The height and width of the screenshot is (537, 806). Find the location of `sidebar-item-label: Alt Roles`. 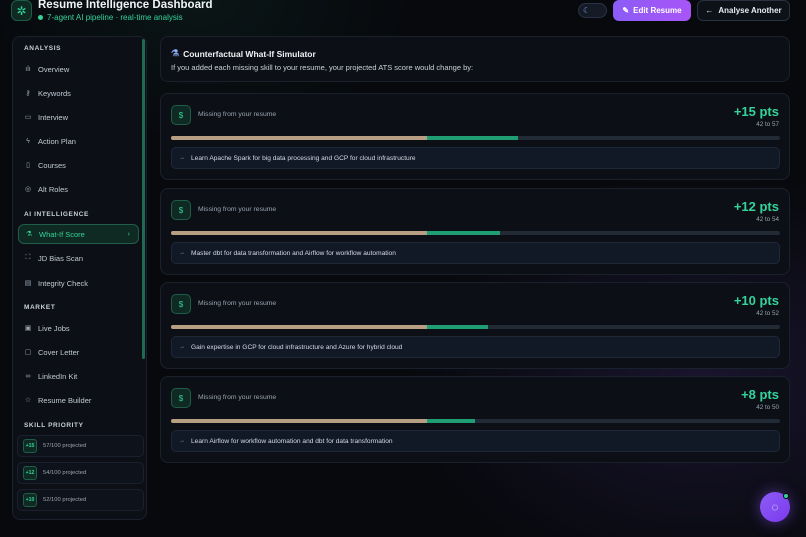

sidebar-item-label: Alt Roles is located at coordinates (53, 189).